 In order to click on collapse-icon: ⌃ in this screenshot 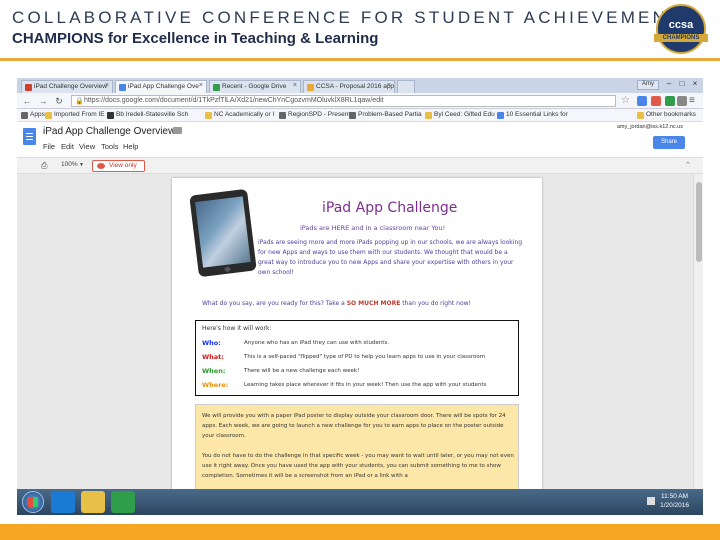, I will do `click(688, 165)`.